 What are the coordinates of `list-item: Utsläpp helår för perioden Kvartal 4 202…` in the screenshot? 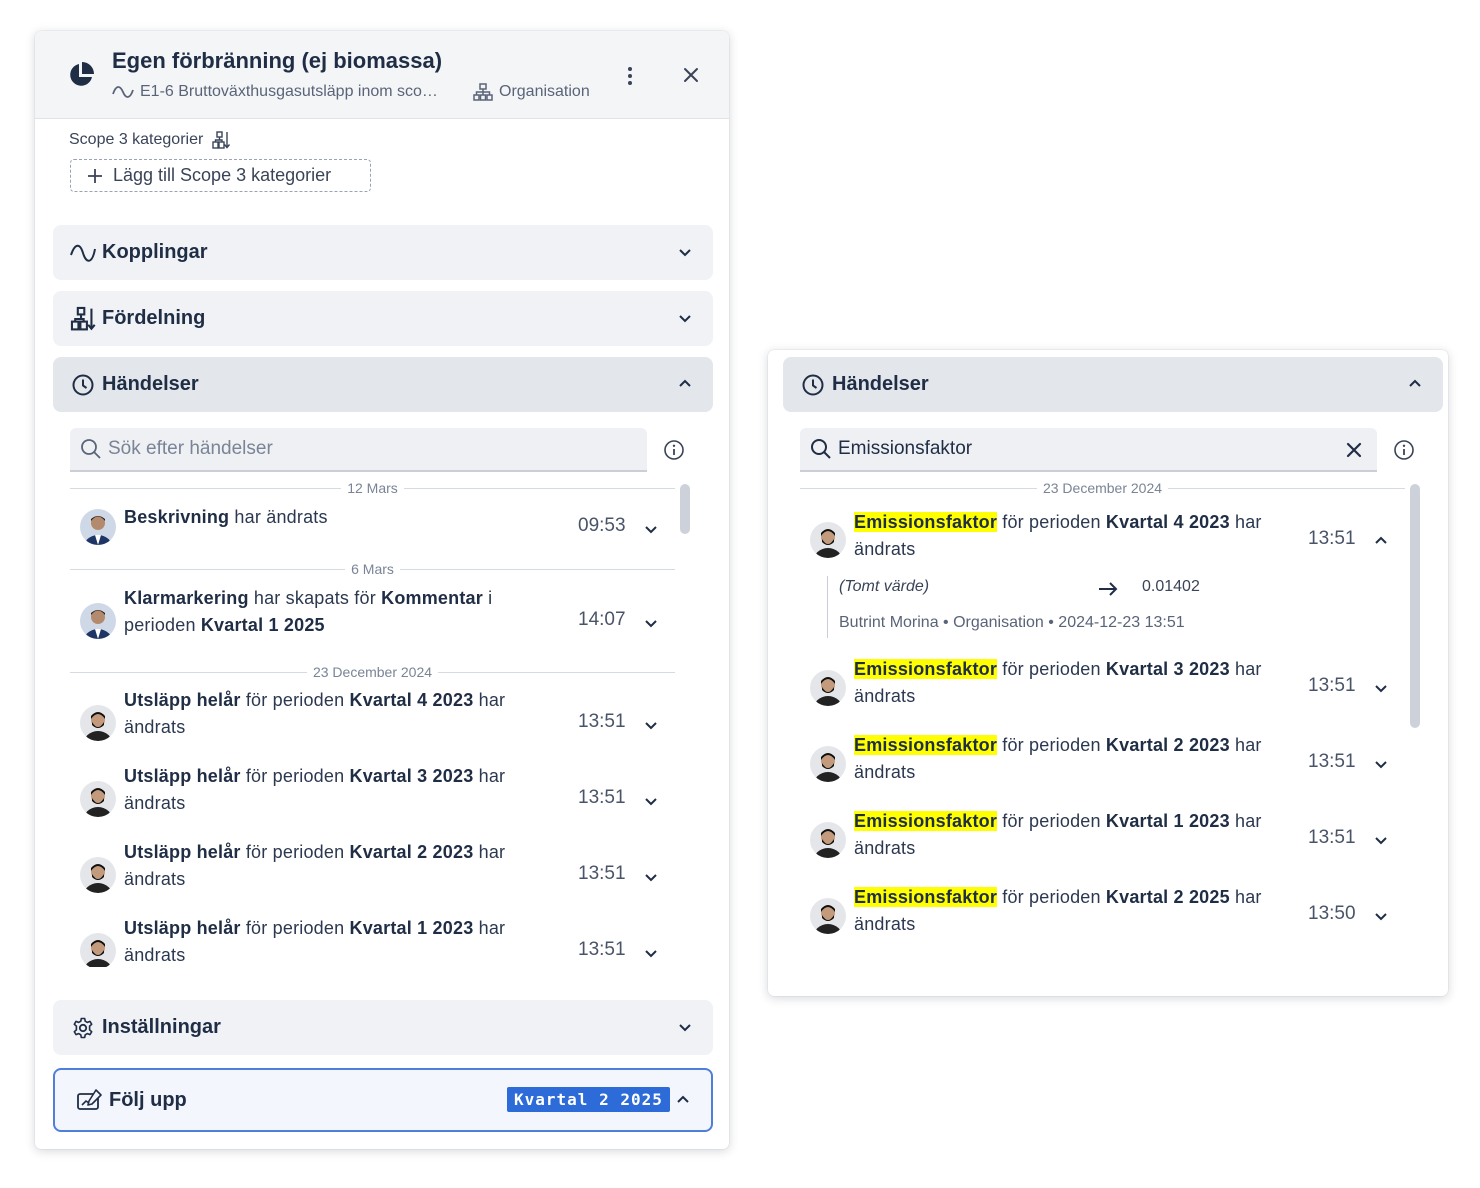 It's located at (375, 718).